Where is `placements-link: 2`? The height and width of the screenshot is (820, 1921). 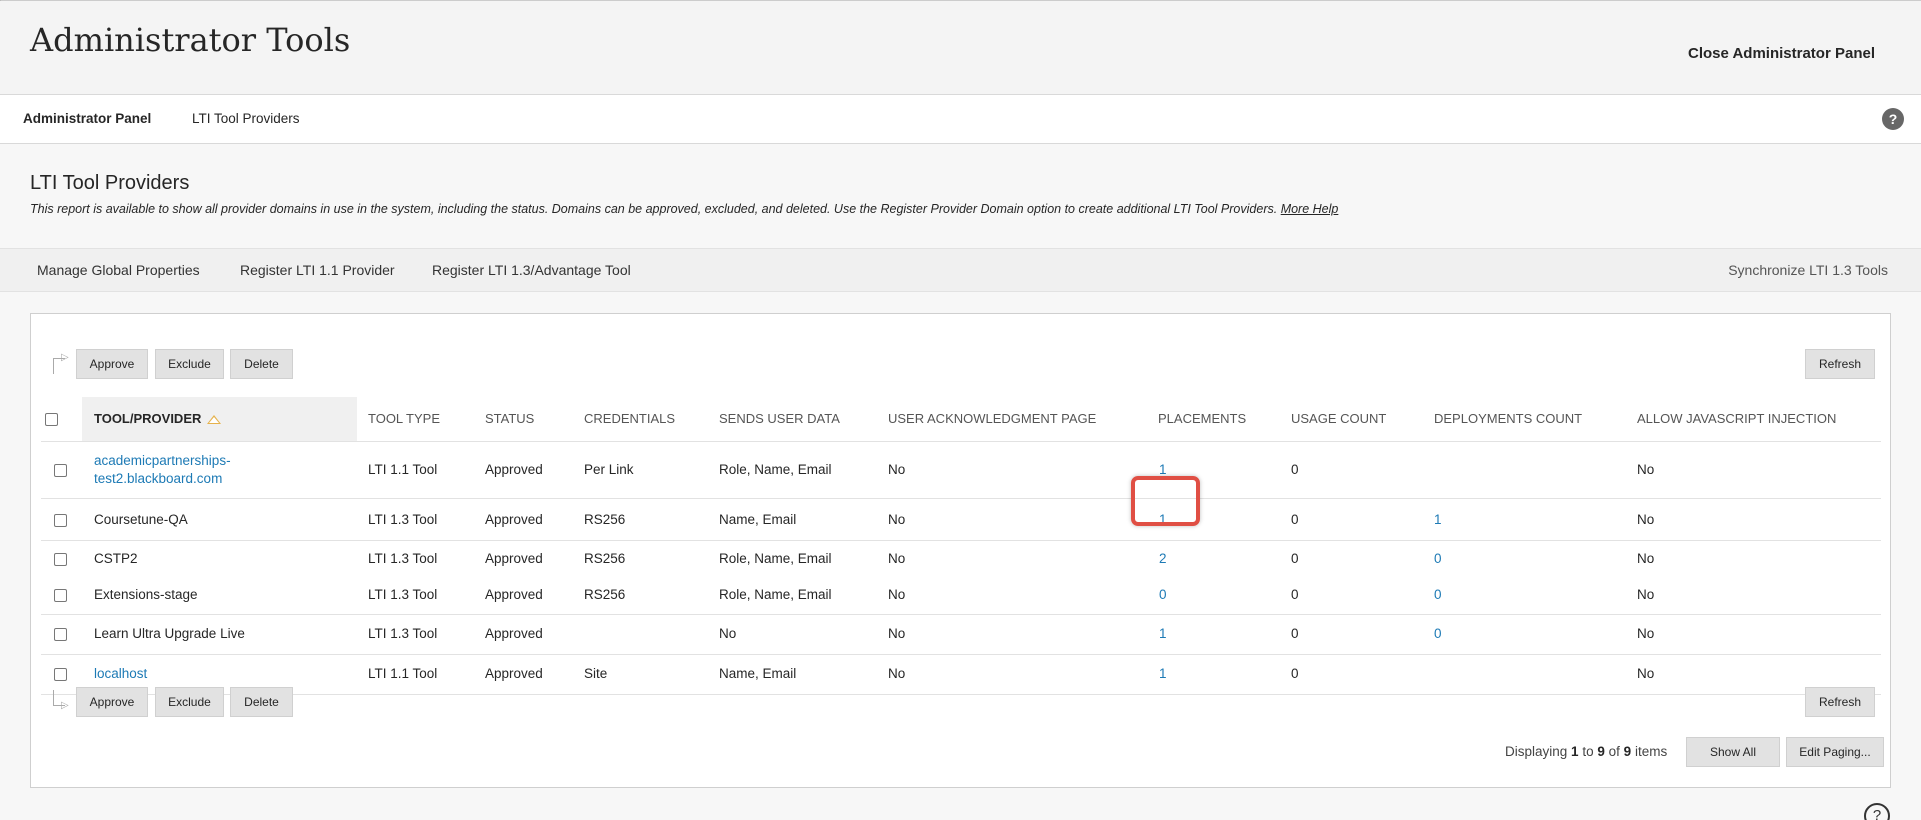
placements-link: 2 is located at coordinates (1163, 558).